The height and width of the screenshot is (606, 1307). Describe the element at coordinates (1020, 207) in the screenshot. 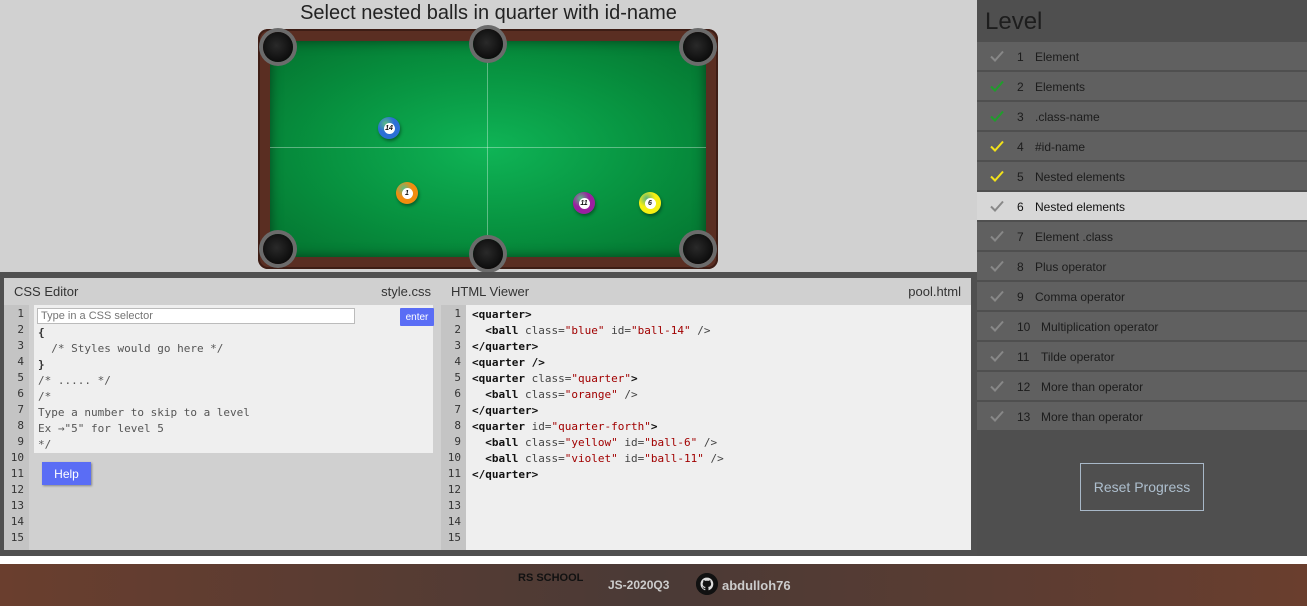

I see `level-number: 6` at that location.